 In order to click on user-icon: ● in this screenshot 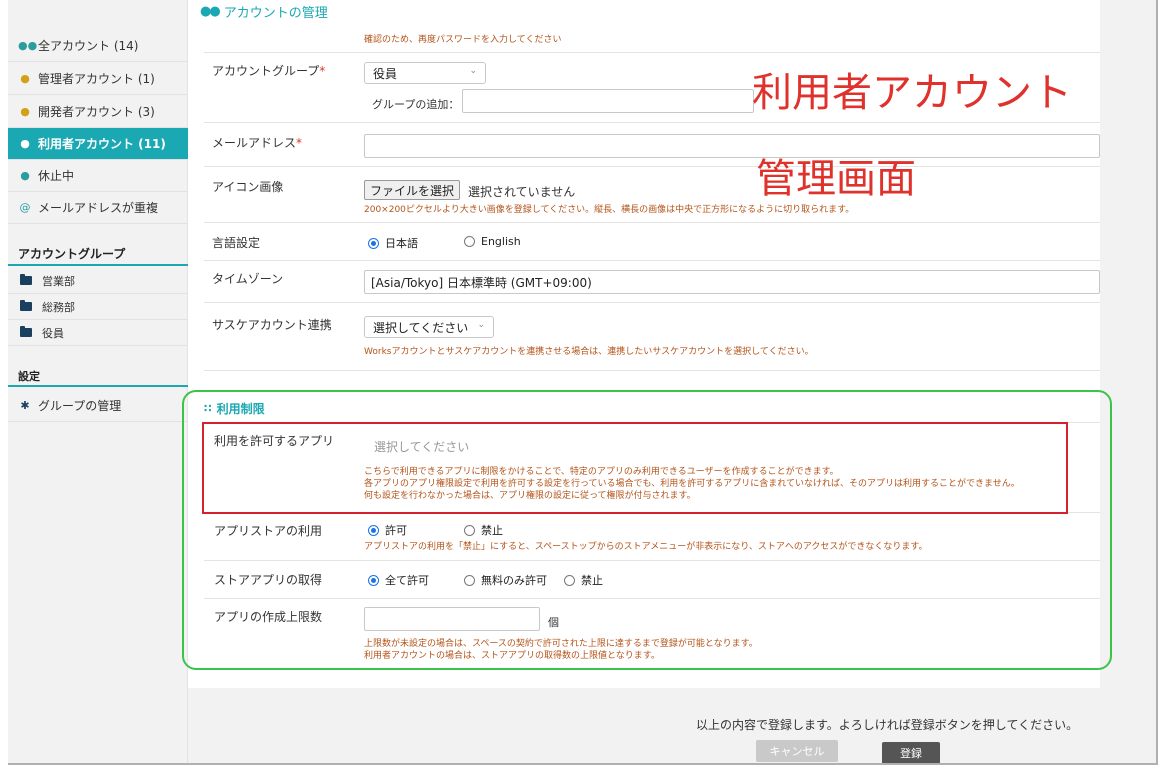, I will do `click(25, 143)`.